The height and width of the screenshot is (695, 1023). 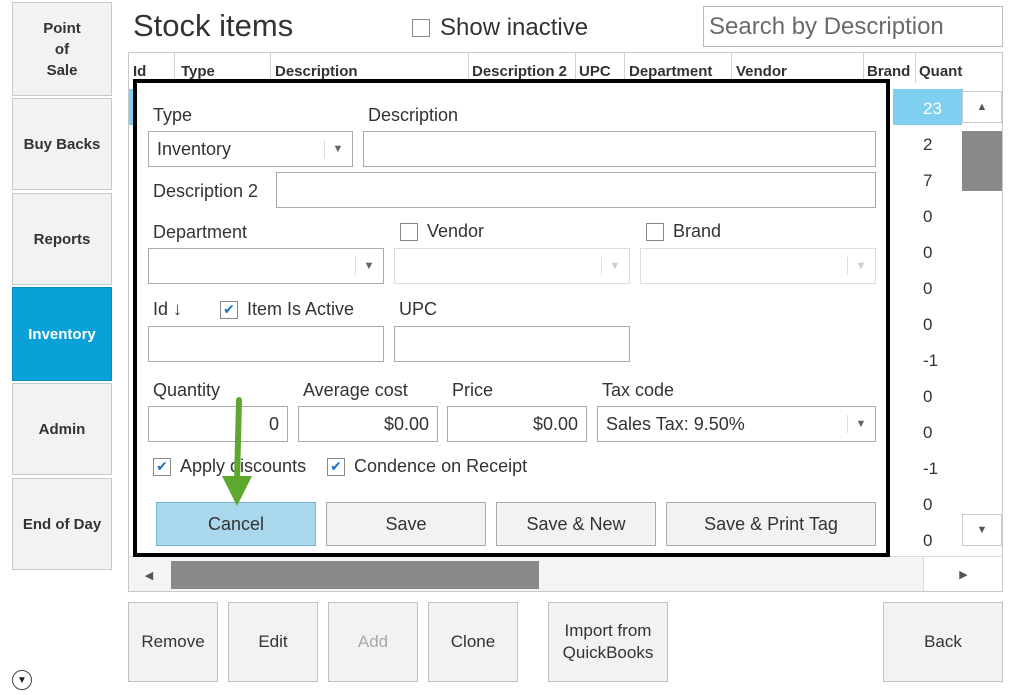 I want to click on nav-reports: Reports, so click(x=62, y=239).